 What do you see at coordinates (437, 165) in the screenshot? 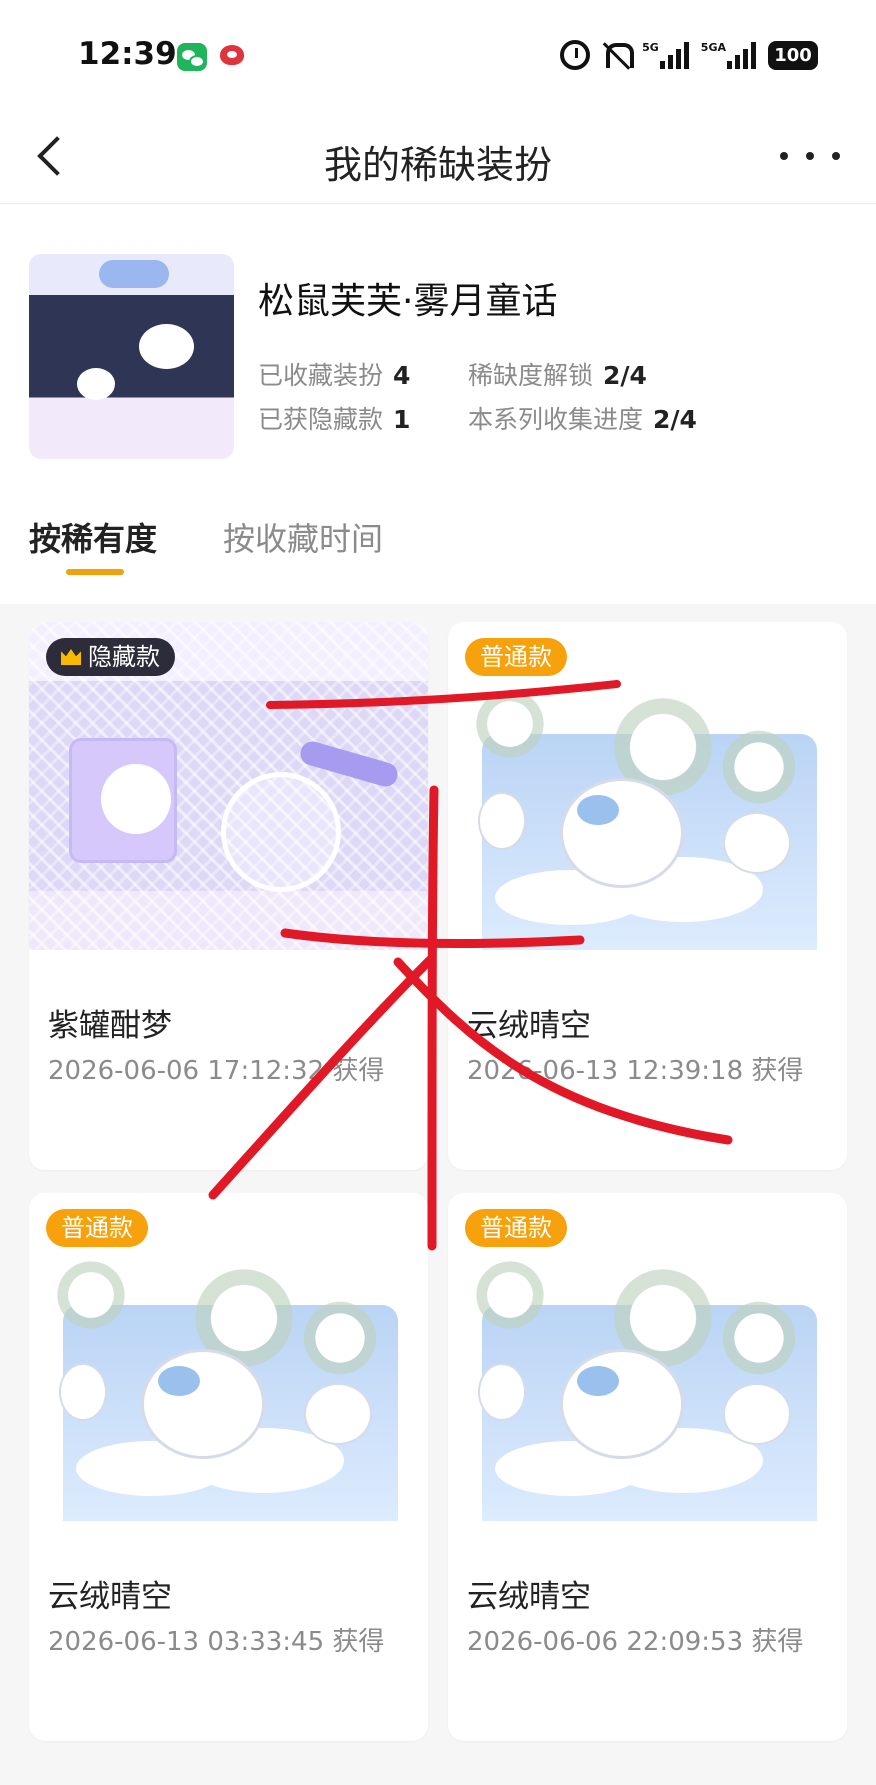
I see `page-title: 我的稀缺装扮` at bounding box center [437, 165].